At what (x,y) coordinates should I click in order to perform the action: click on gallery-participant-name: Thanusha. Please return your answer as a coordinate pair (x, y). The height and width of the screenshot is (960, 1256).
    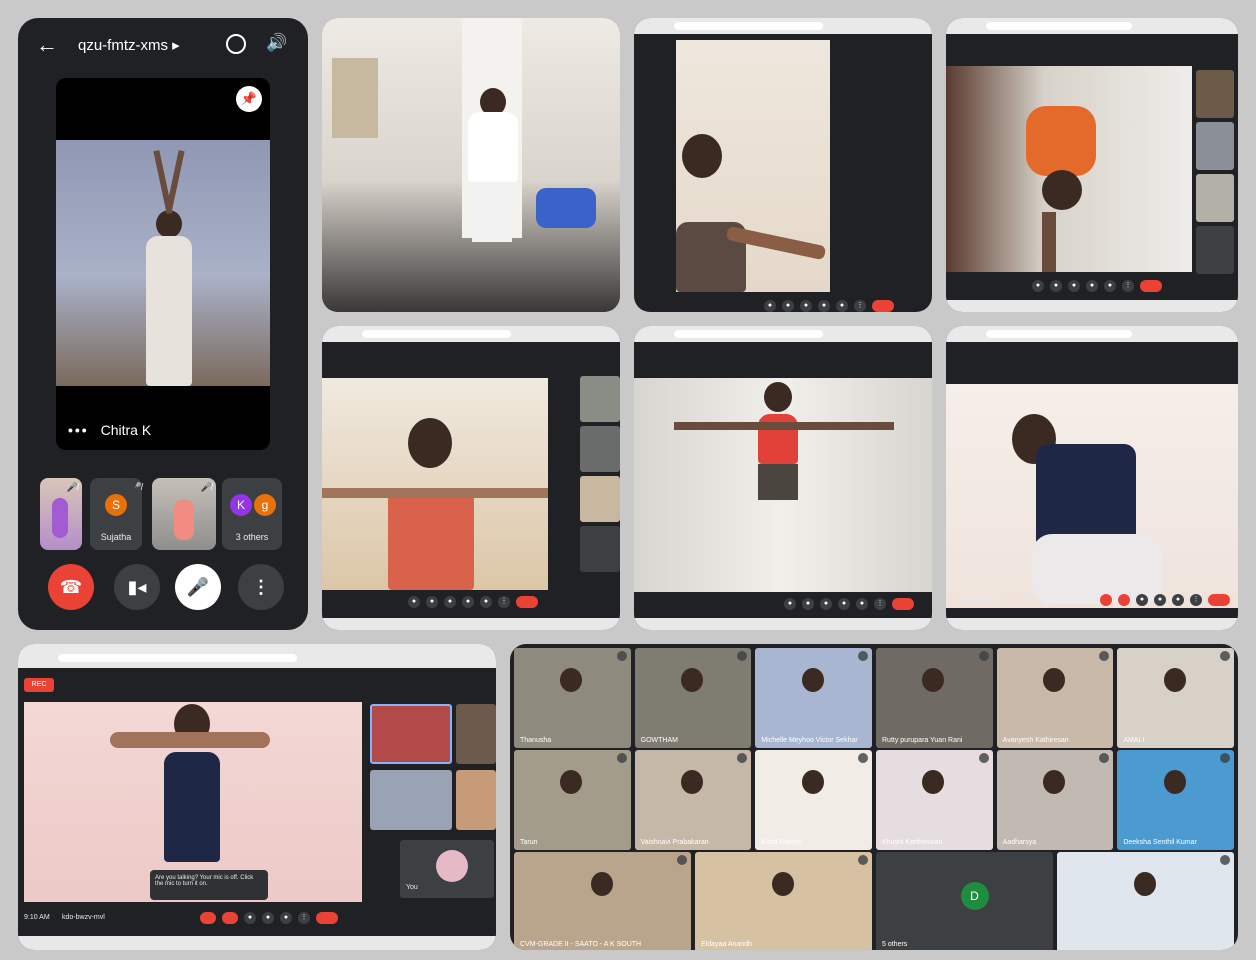
    Looking at the image, I should click on (536, 740).